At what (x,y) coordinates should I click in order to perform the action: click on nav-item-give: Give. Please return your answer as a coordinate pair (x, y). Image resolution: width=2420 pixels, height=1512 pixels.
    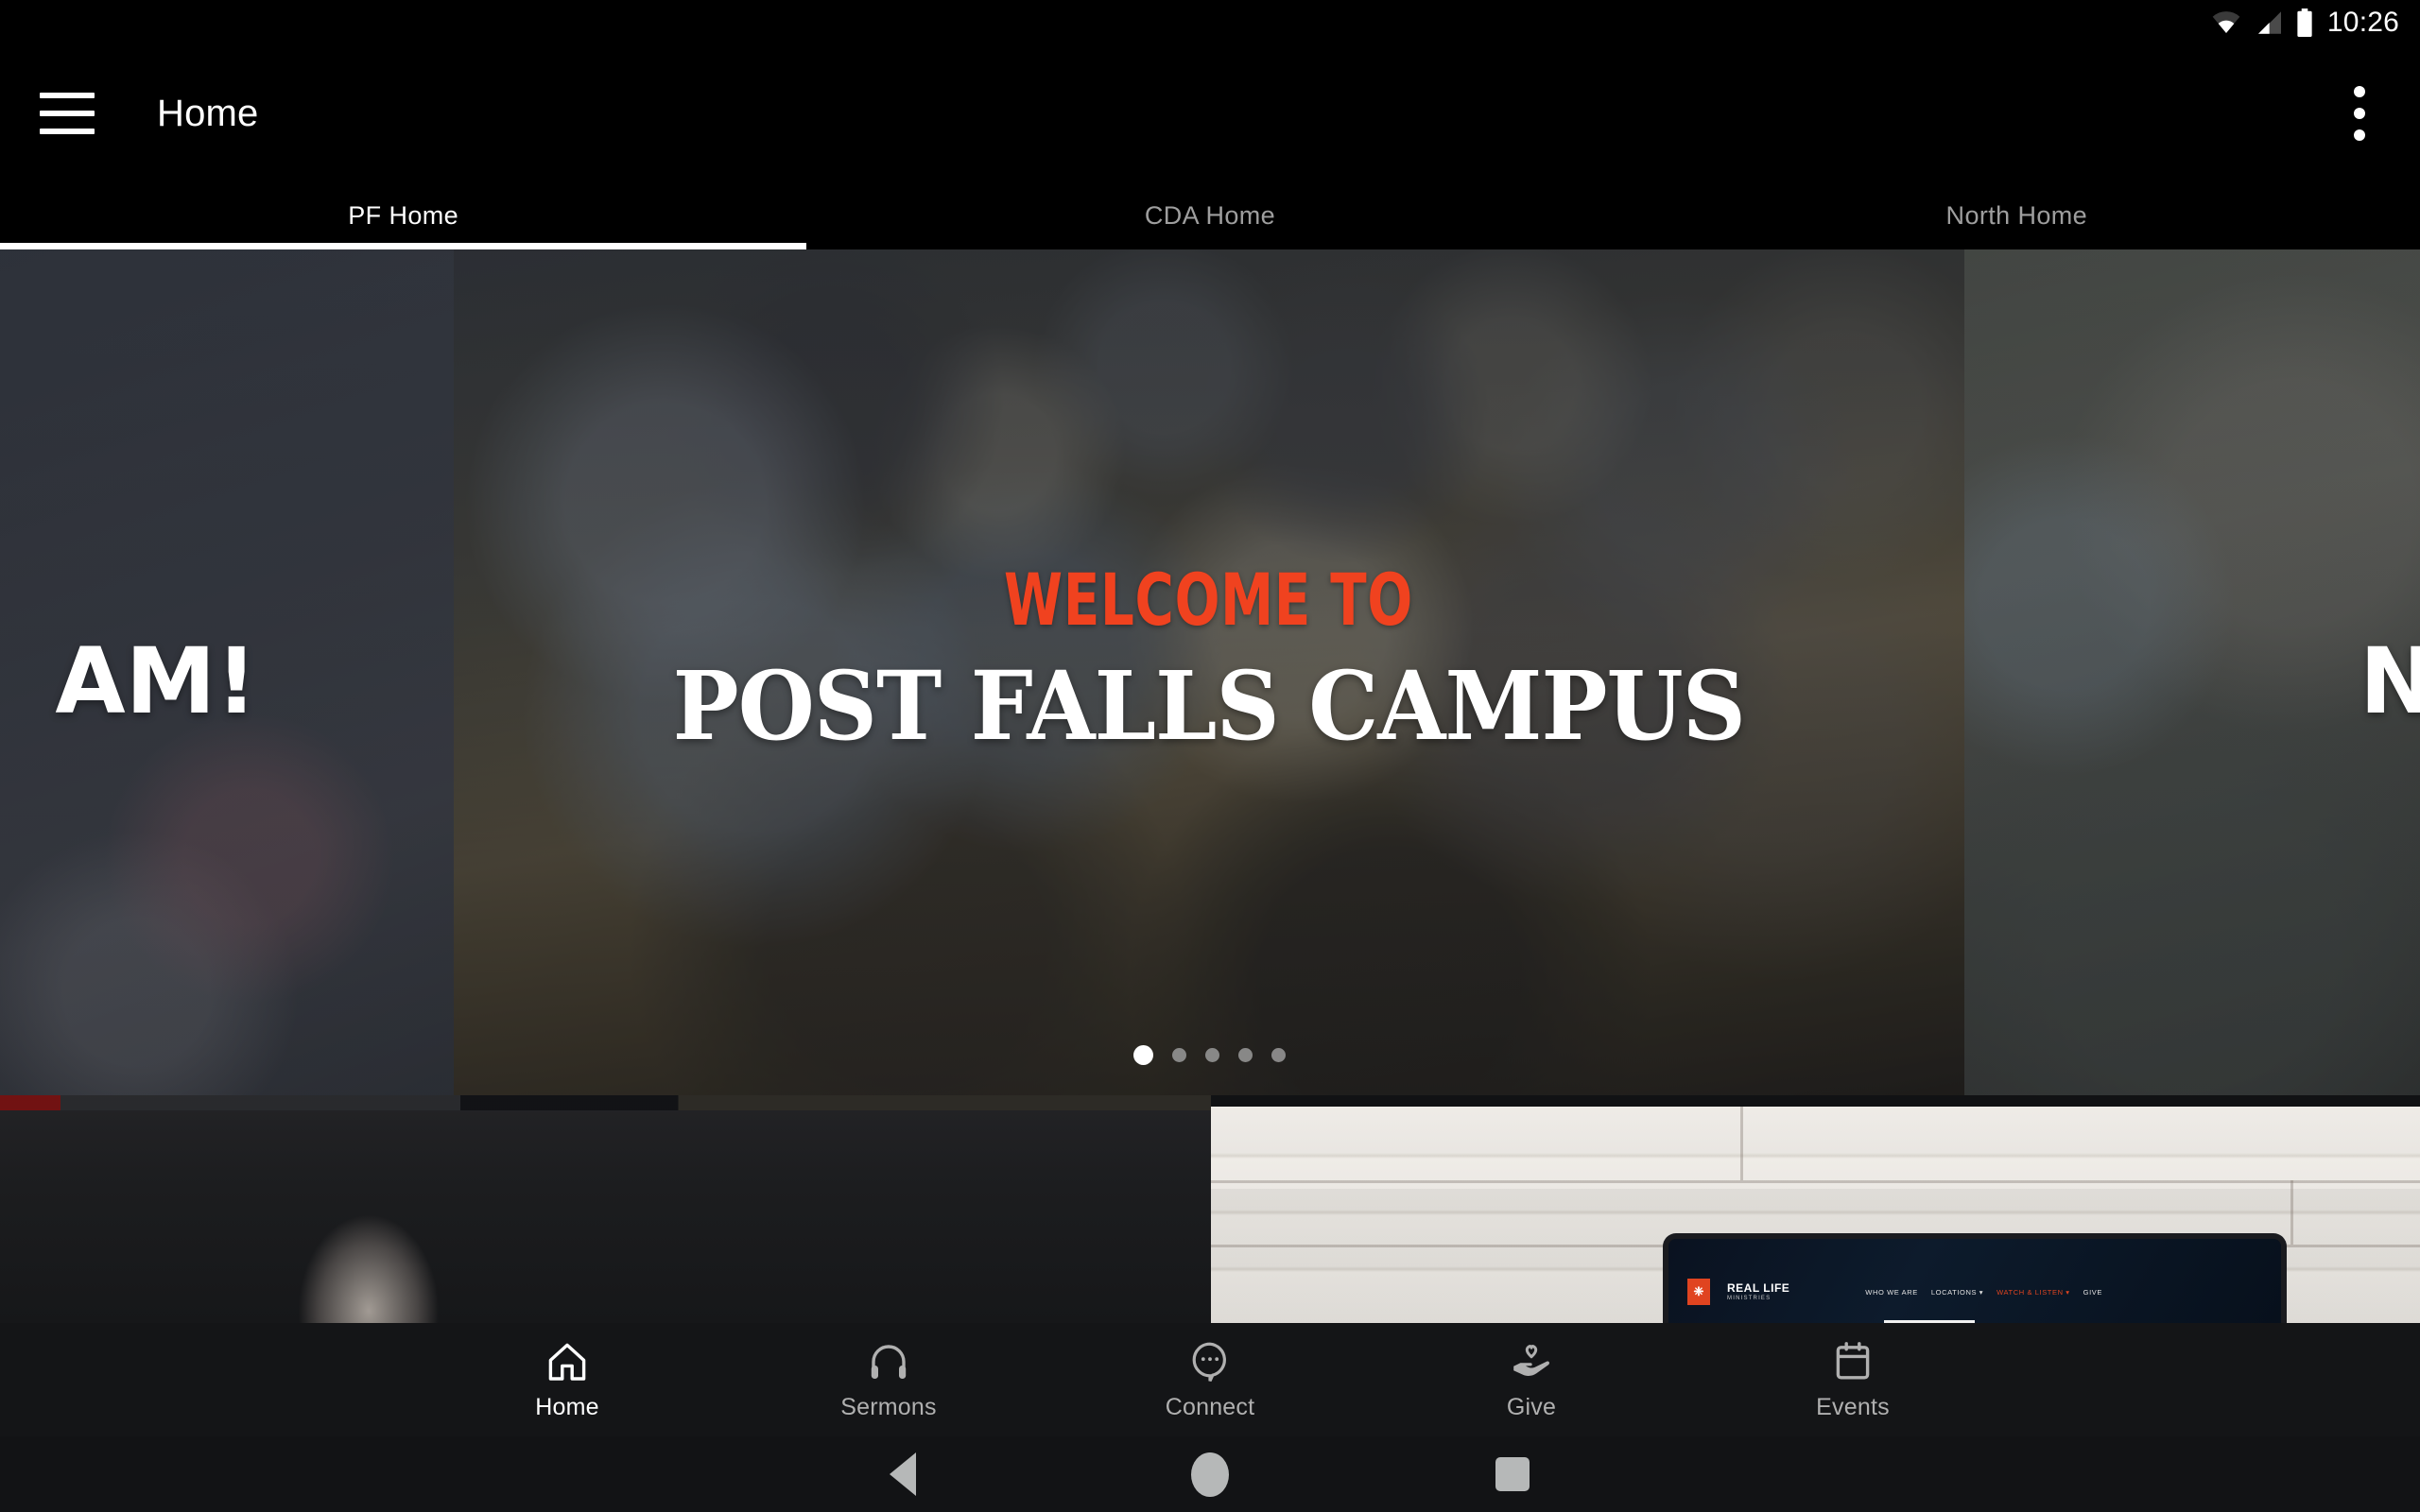
    Looking at the image, I should click on (1531, 1379).